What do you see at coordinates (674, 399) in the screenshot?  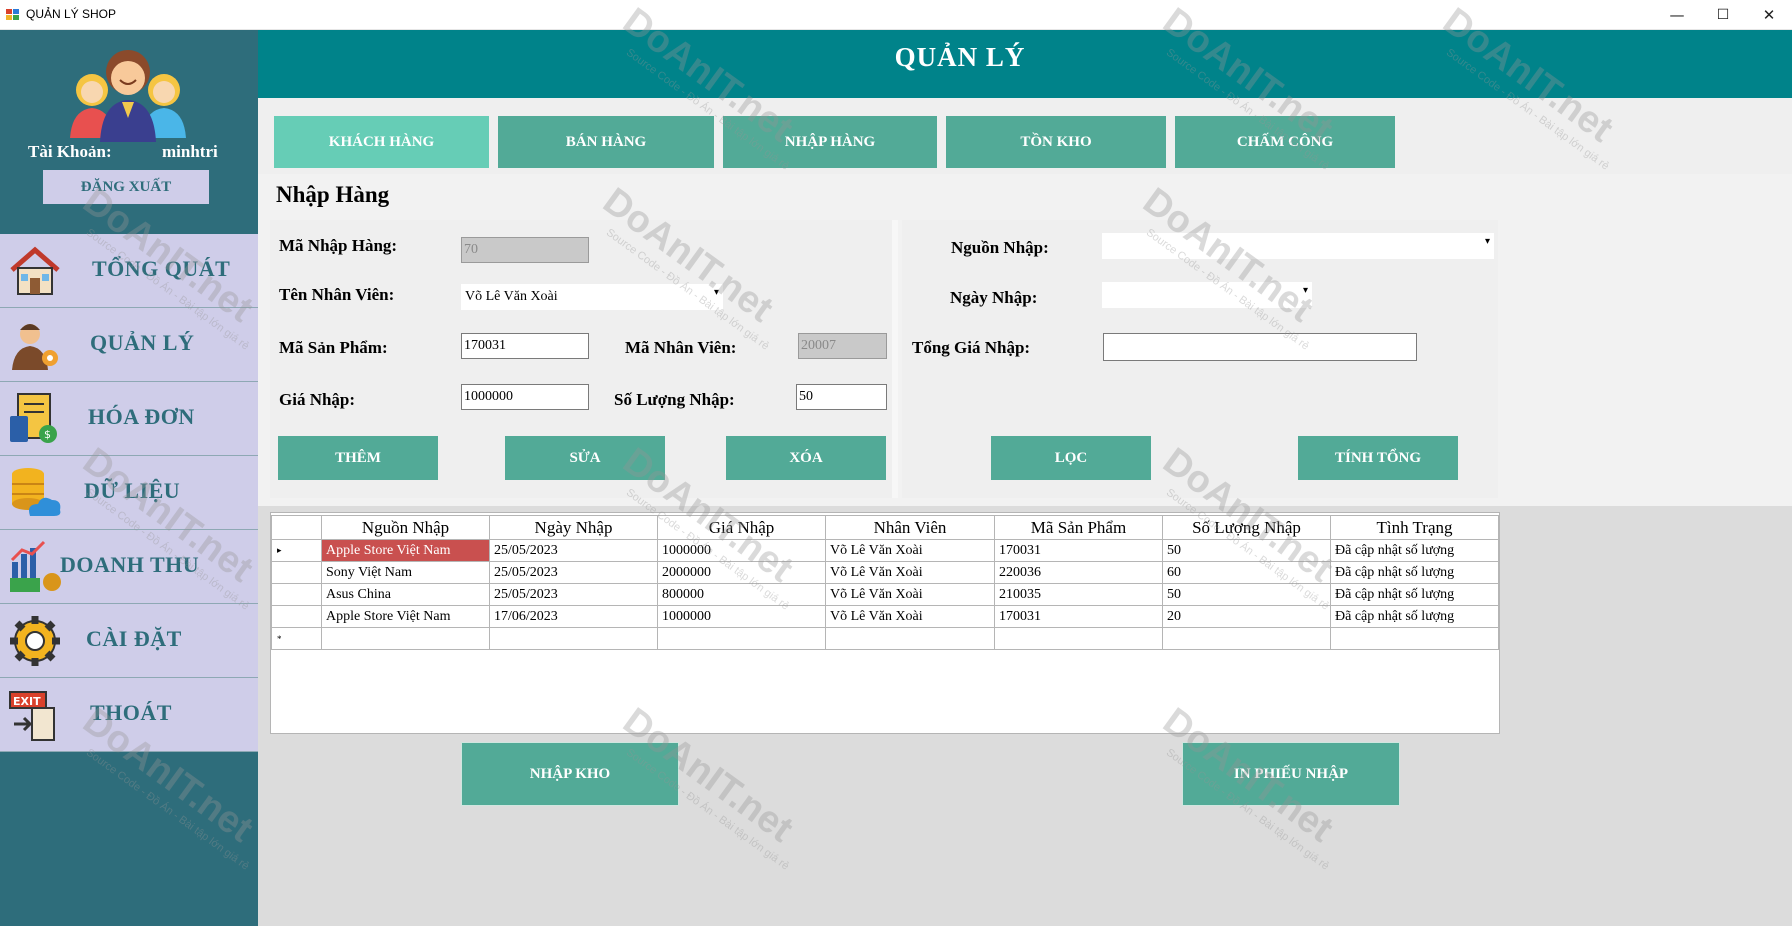 I see `import-quantity-label: Số Lượng Nhập:` at bounding box center [674, 399].